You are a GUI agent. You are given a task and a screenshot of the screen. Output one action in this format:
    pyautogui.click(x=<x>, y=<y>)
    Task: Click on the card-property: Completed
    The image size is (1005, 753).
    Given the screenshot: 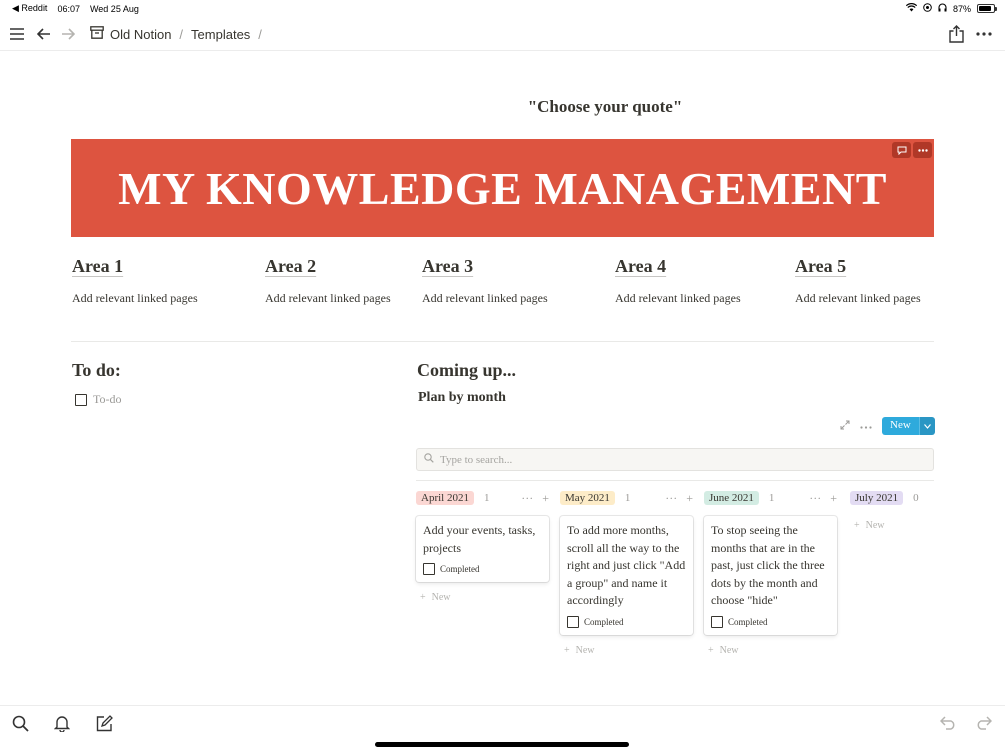 What is the action you would take?
    pyautogui.click(x=770, y=621)
    